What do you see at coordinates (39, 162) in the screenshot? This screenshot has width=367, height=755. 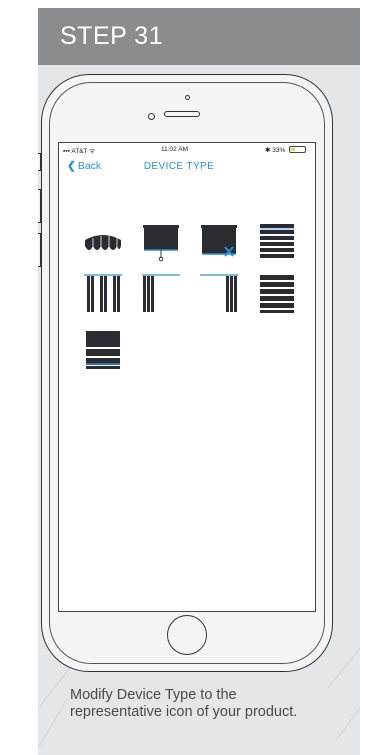 I see `phone-mute-switch` at bounding box center [39, 162].